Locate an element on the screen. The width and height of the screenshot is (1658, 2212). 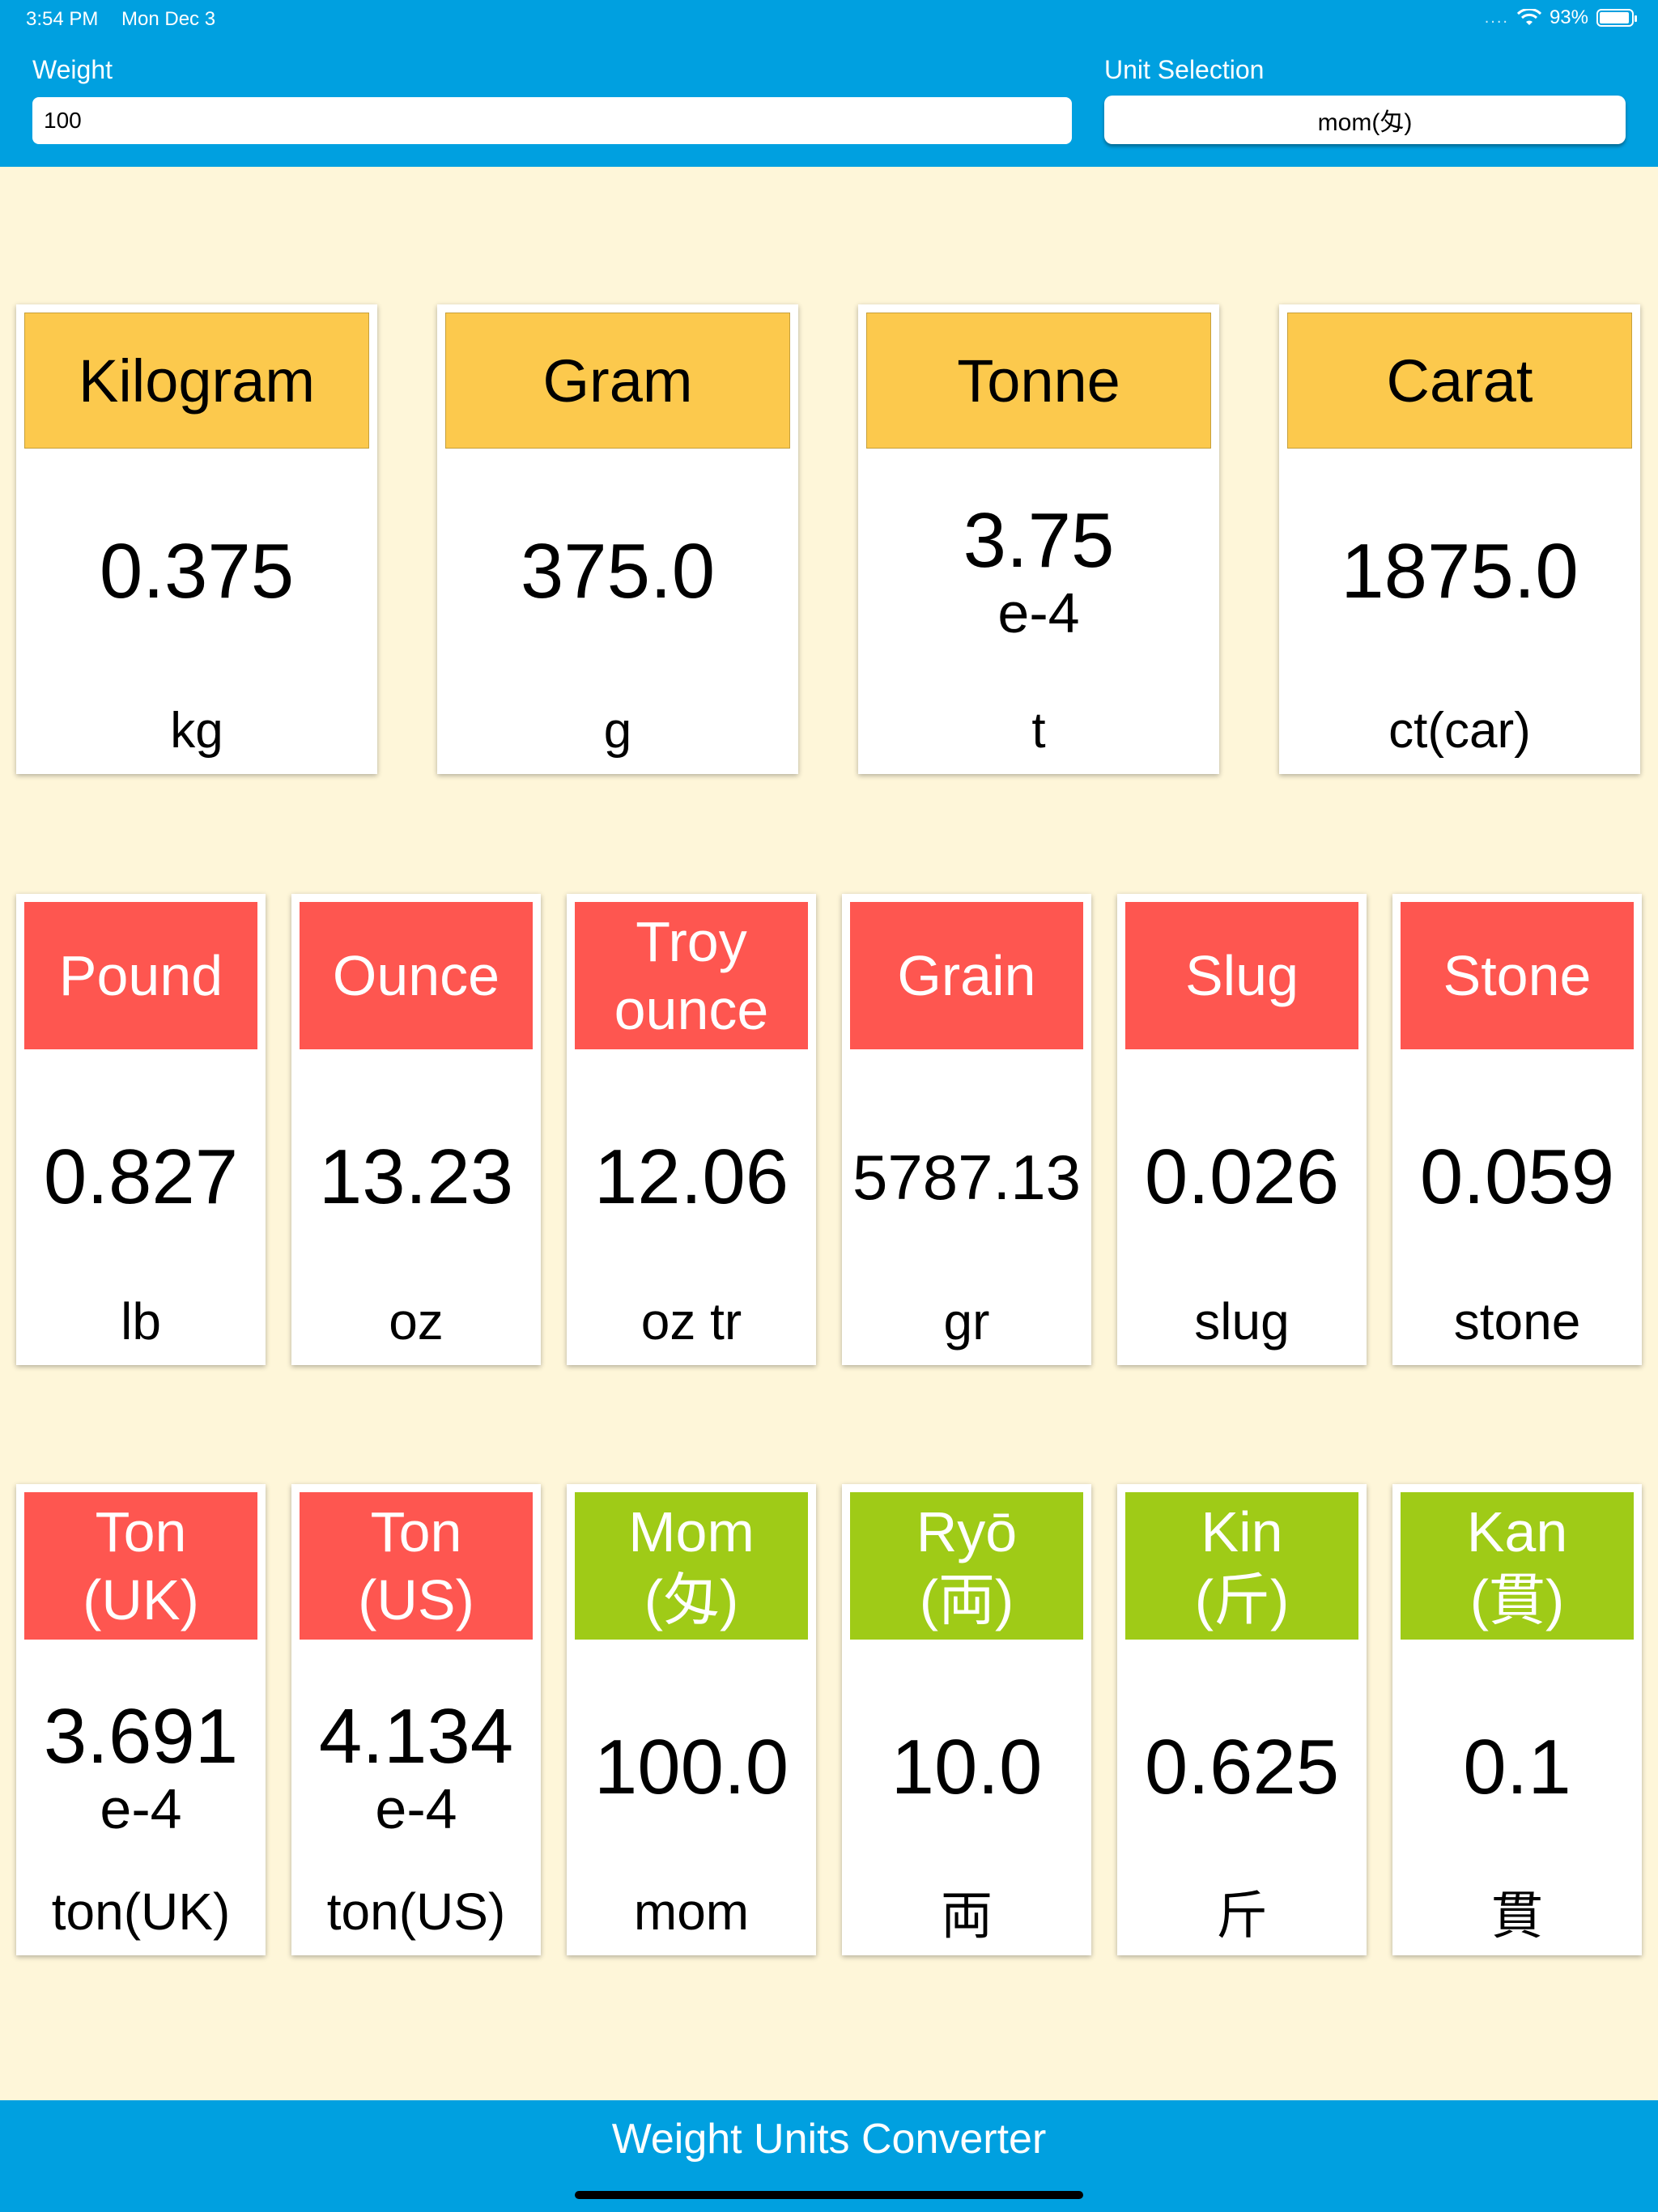
unit-card-value: 5787.13 is located at coordinates (966, 1177).